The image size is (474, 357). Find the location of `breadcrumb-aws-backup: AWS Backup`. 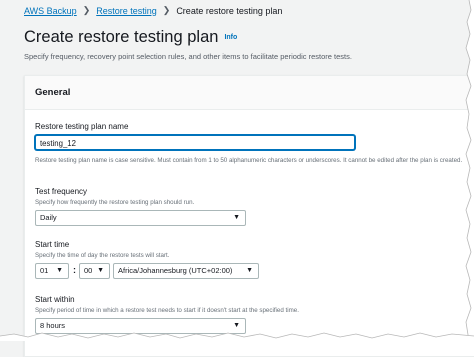

breadcrumb-aws-backup: AWS Backup is located at coordinates (50, 11).